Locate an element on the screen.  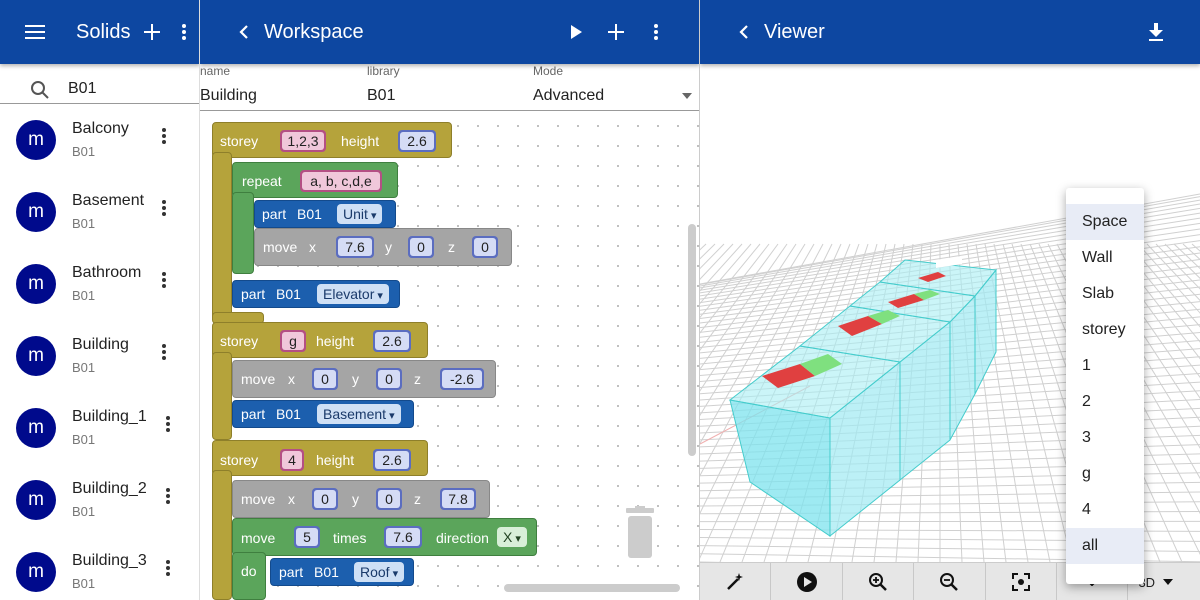
count-input: 5 is located at coordinates (307, 537).